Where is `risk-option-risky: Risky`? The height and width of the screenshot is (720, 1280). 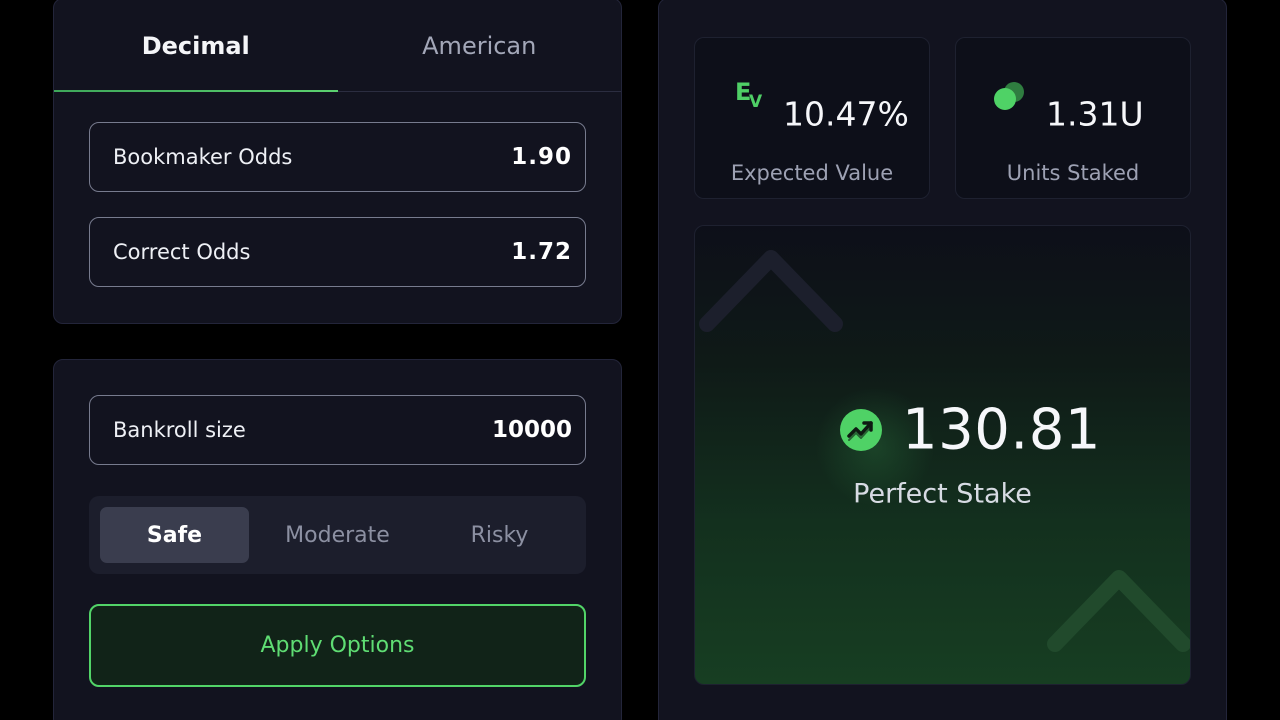
risk-option-risky: Risky is located at coordinates (499, 535).